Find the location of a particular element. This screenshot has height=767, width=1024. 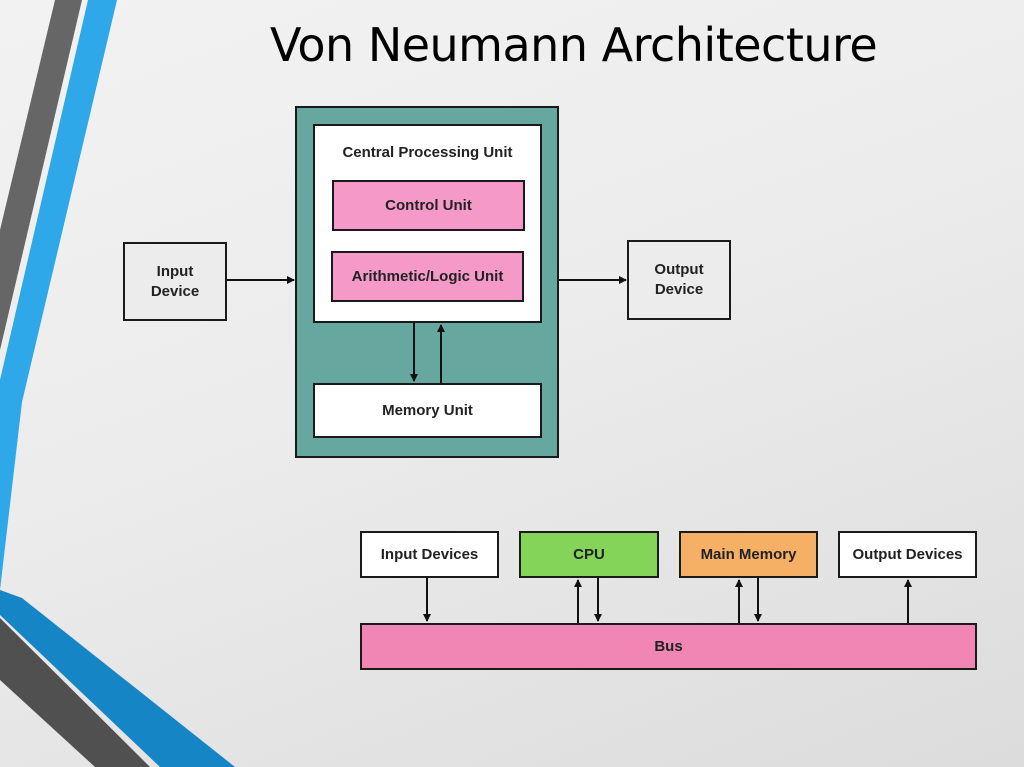

output-device-label: Output Device is located at coordinates (679, 279).